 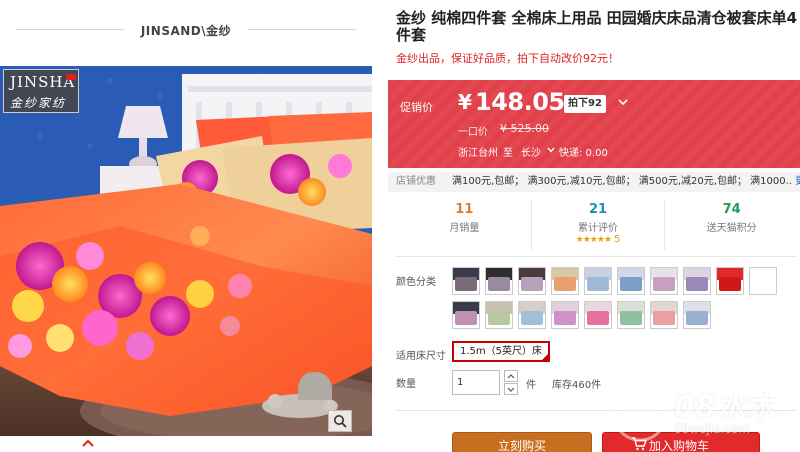 I want to click on monthly-sales: 11 月销量, so click(x=465, y=225).